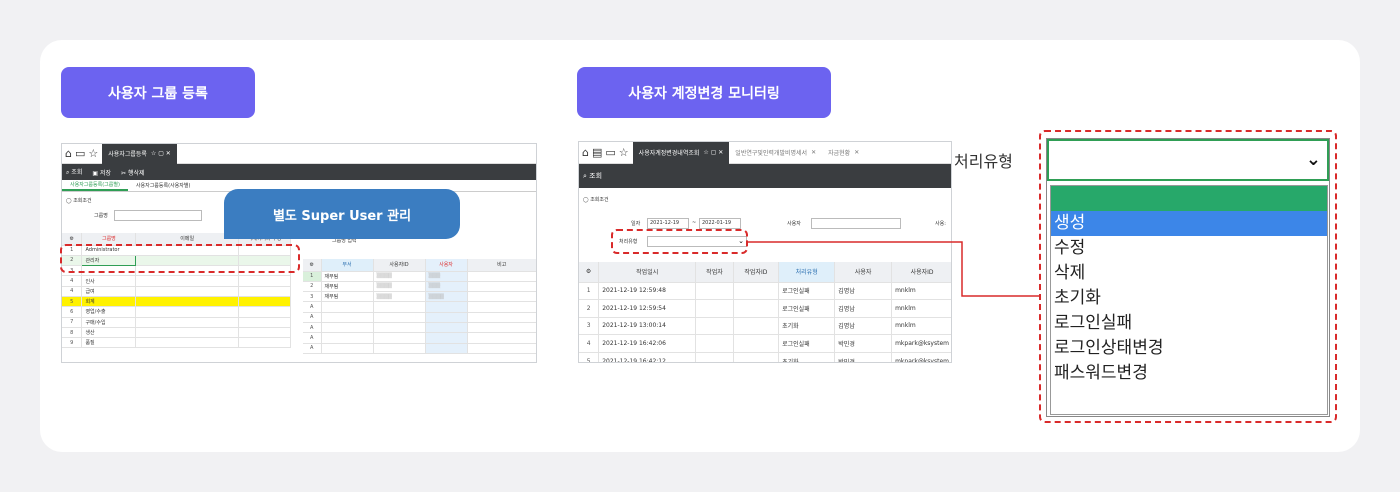  I want to click on connector-path, so click(894, 269).